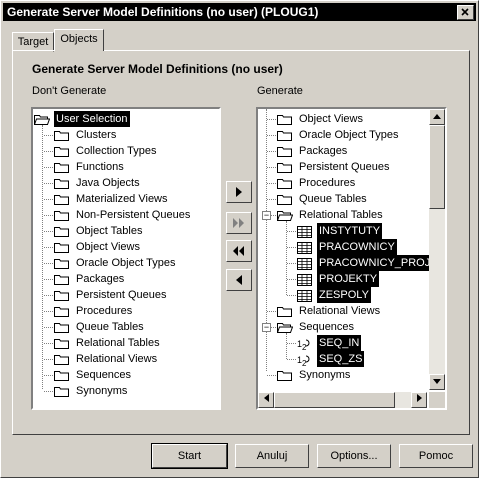 The height and width of the screenshot is (478, 479). Describe the element at coordinates (348, 279) in the screenshot. I see `tree-item-label: PROJEKTY` at that location.